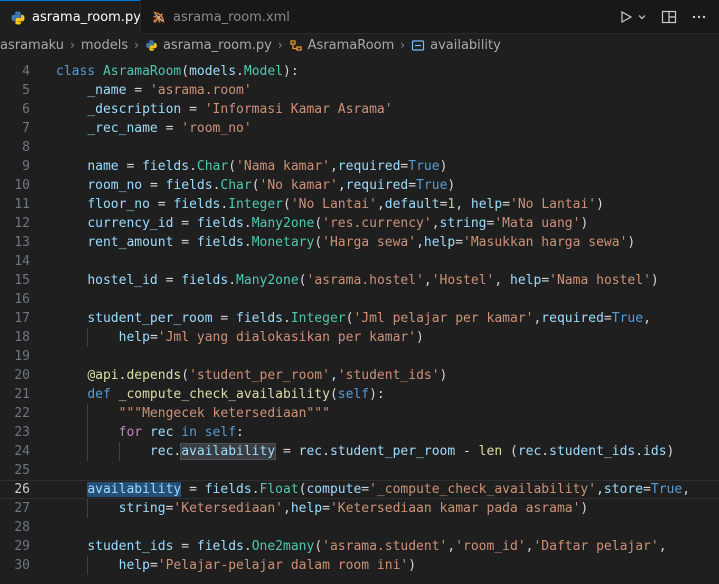 Image resolution: width=719 pixels, height=584 pixels. What do you see at coordinates (22, 375) in the screenshot?
I see `line-number: 20` at bounding box center [22, 375].